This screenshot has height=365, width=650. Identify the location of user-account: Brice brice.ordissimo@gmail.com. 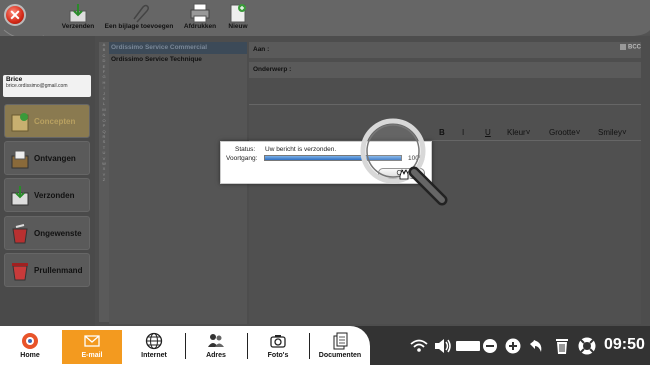
(47, 86).